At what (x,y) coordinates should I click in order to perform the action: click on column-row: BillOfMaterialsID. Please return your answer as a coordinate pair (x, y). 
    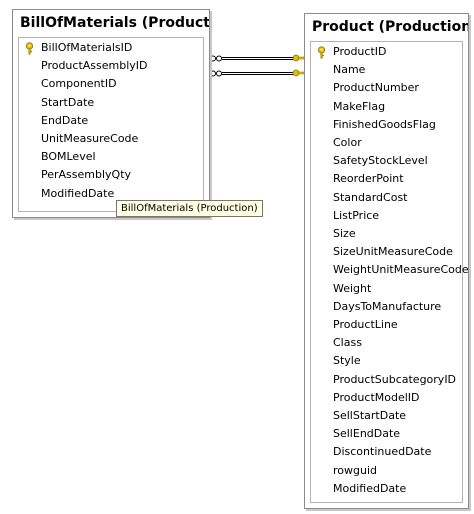
    Looking at the image, I should click on (111, 48).